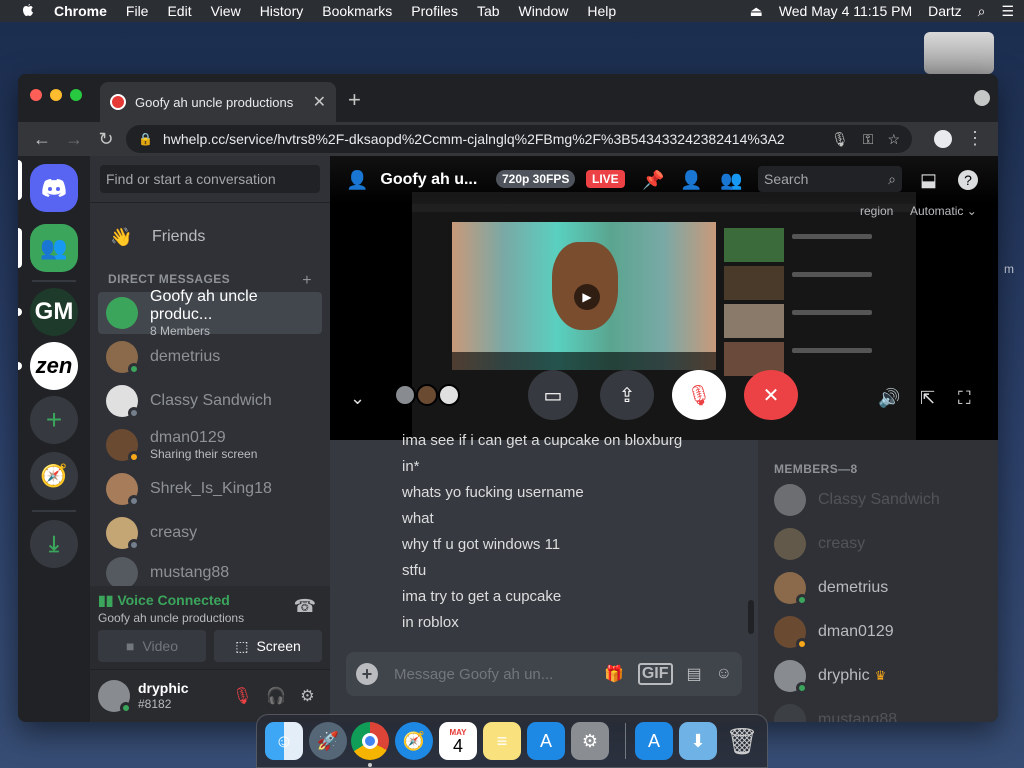 Image resolution: width=1024 pixels, height=768 pixels. I want to click on user-settings-gear-icon: ⚙, so click(307, 696).